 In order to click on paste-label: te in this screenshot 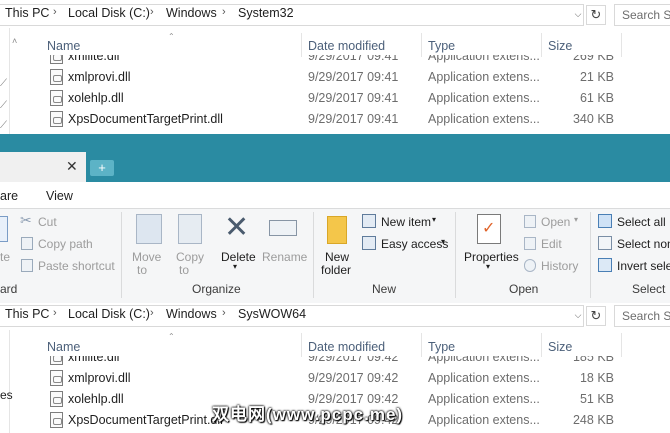, I will do `click(5, 257)`.